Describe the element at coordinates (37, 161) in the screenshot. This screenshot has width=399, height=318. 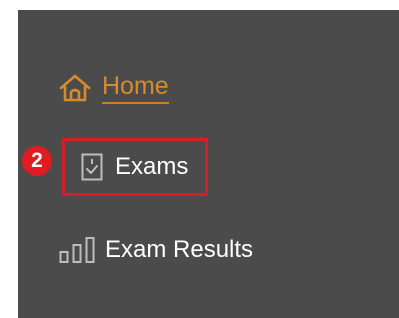
I see `step-number-badge: 2` at that location.